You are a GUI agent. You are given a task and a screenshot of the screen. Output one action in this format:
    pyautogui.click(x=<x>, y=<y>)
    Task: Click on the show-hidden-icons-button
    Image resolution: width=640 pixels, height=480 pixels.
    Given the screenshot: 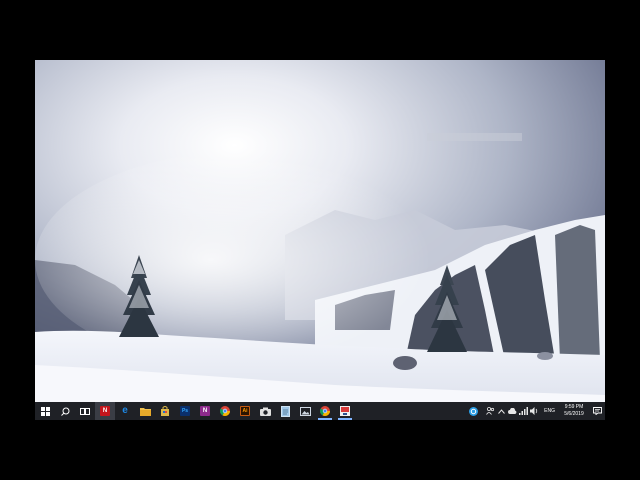 What is the action you would take?
    pyautogui.click(x=501, y=411)
    